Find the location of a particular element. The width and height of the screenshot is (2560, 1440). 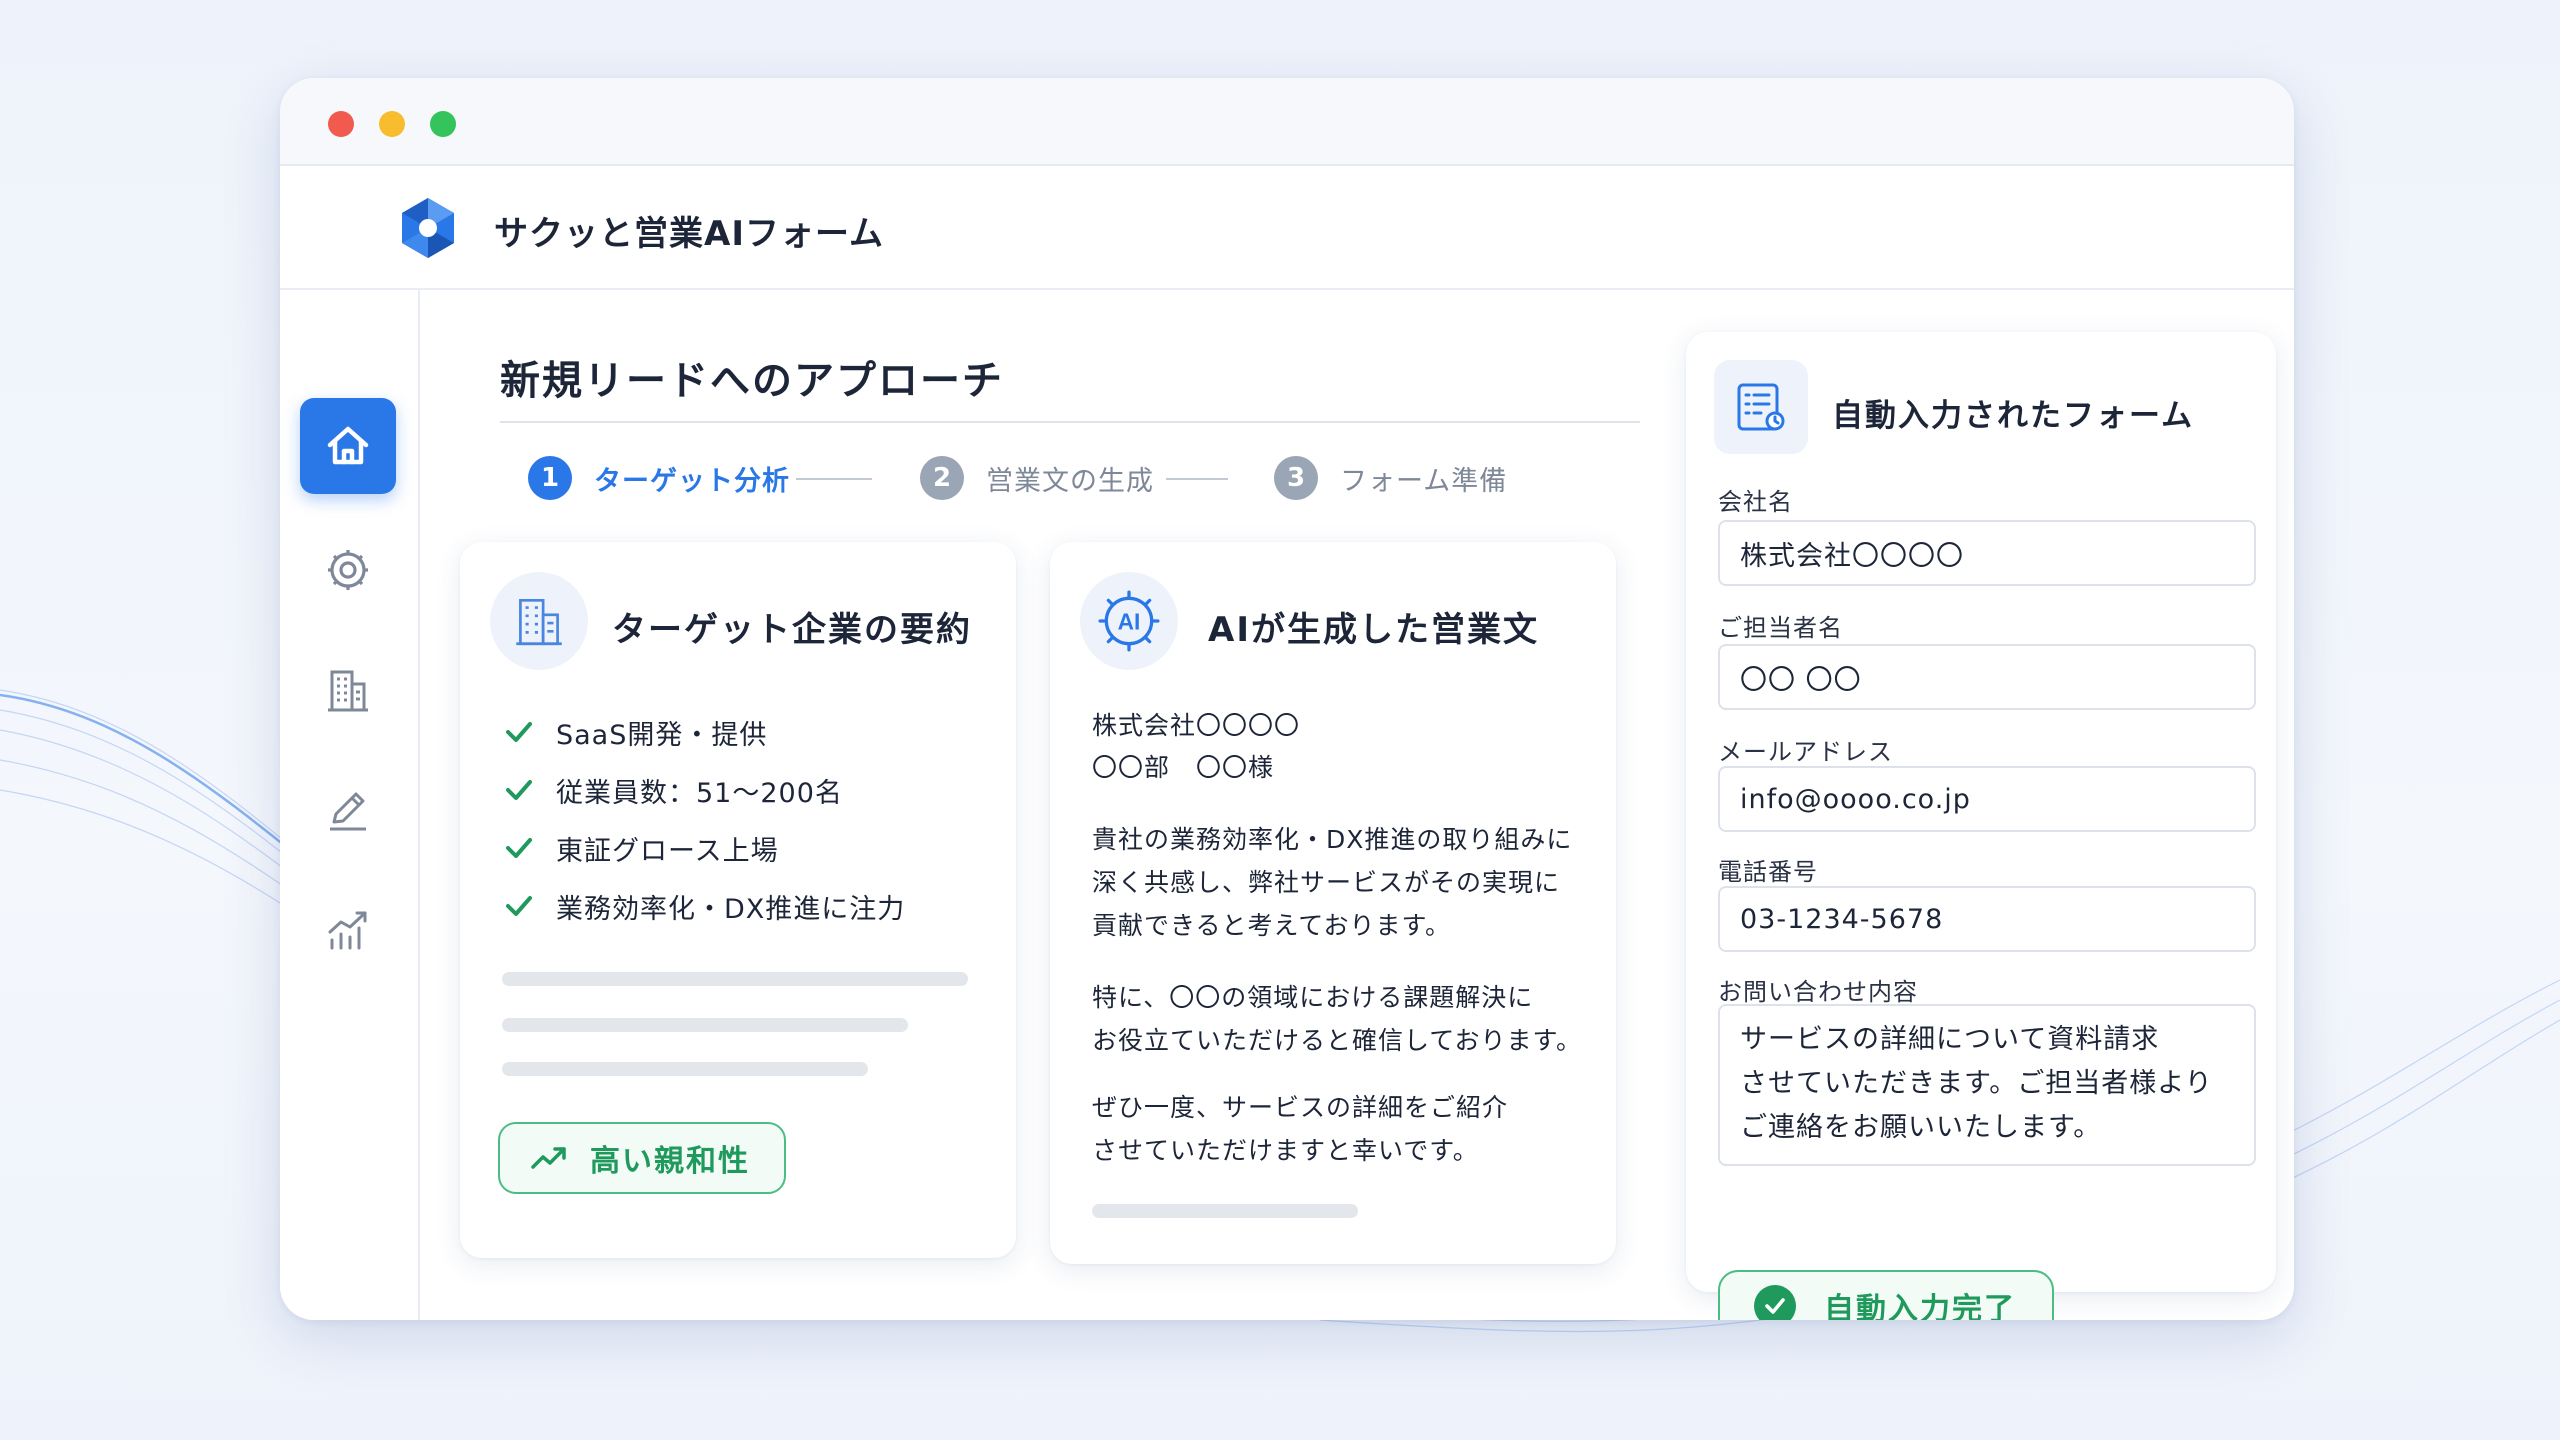

page-title: 新規リードへのアプローチ is located at coordinates (752, 381).